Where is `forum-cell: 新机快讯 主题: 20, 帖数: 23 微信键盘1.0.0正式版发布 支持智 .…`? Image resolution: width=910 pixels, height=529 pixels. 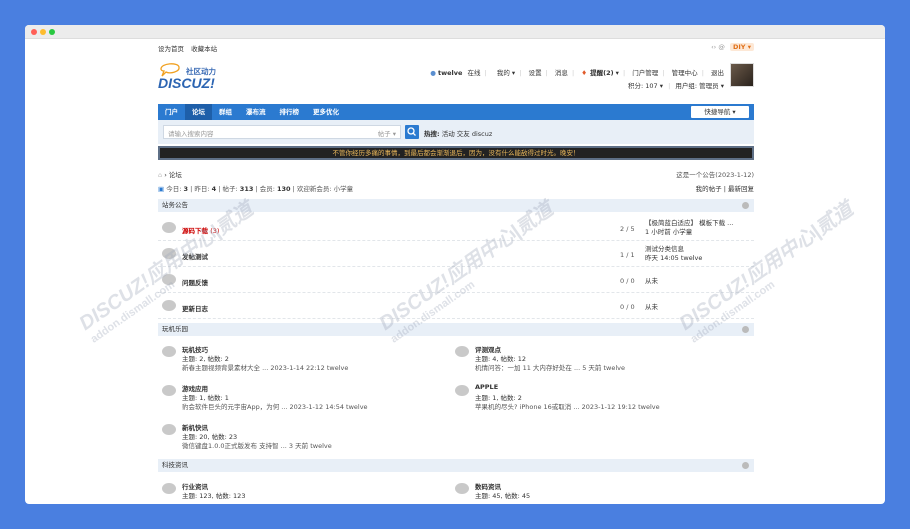 forum-cell: 新机快讯 主题: 20, 帖数: 23 微信键盘1.0.0正式版发布 支持智 .… is located at coordinates (303, 440).